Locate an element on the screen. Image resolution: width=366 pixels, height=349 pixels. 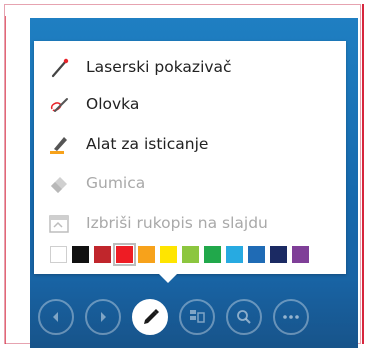
menu-item-eraser: Gumica is located at coordinates (190, 183).